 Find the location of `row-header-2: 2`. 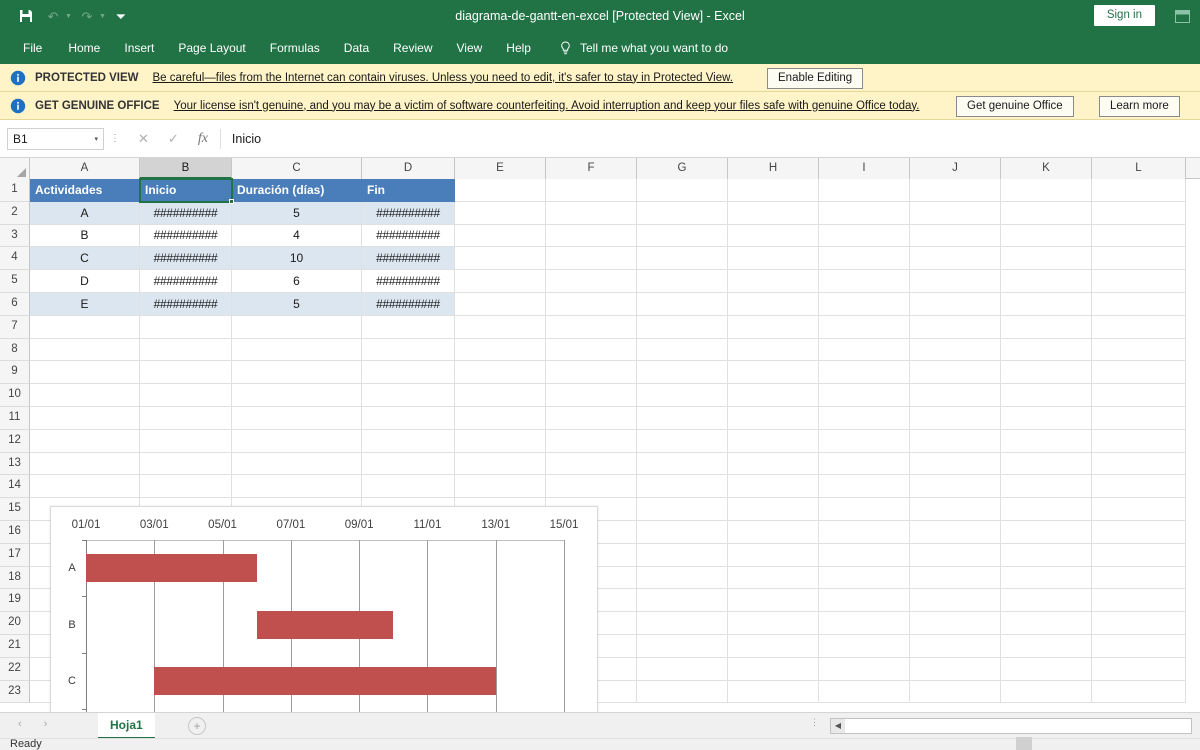

row-header-2: 2 is located at coordinates (15, 213).